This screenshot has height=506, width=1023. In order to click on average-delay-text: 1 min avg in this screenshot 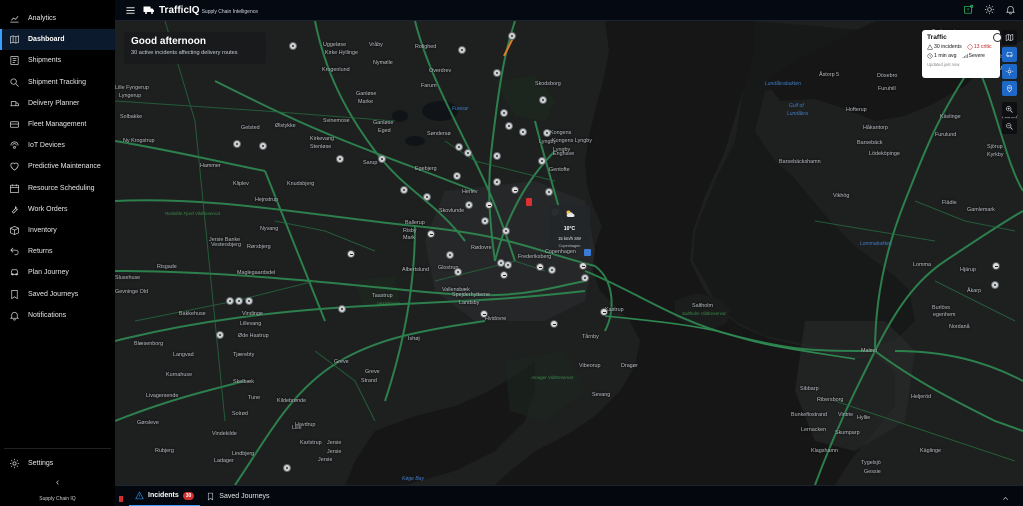, I will do `click(945, 56)`.